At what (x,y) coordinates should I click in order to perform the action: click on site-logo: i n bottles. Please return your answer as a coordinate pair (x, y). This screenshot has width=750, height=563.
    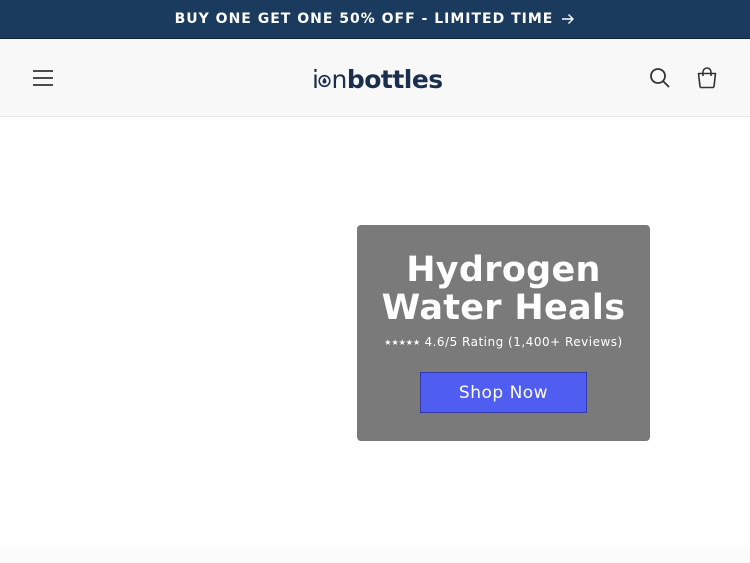
    Looking at the image, I should click on (377, 79).